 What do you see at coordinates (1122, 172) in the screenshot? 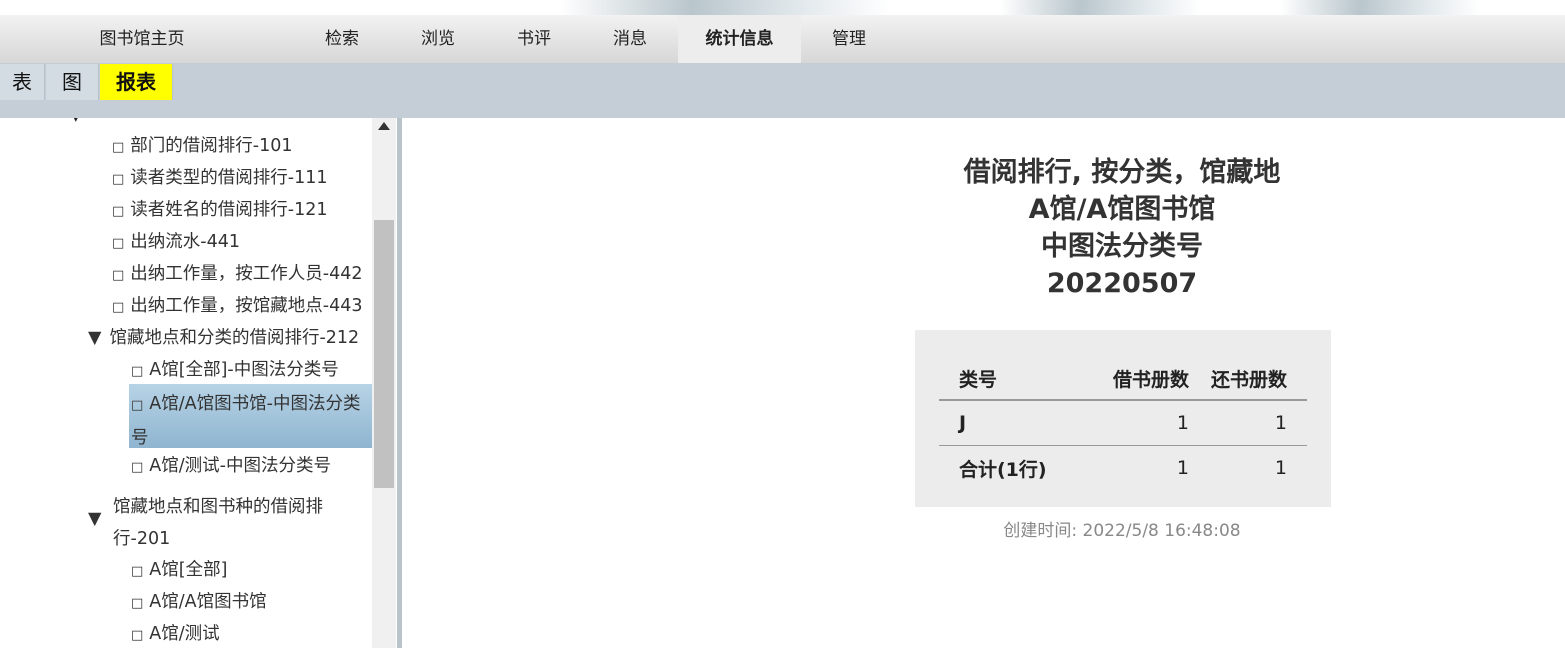
I see `report-title-line: 借阅排行, 按分类，馆藏地` at bounding box center [1122, 172].